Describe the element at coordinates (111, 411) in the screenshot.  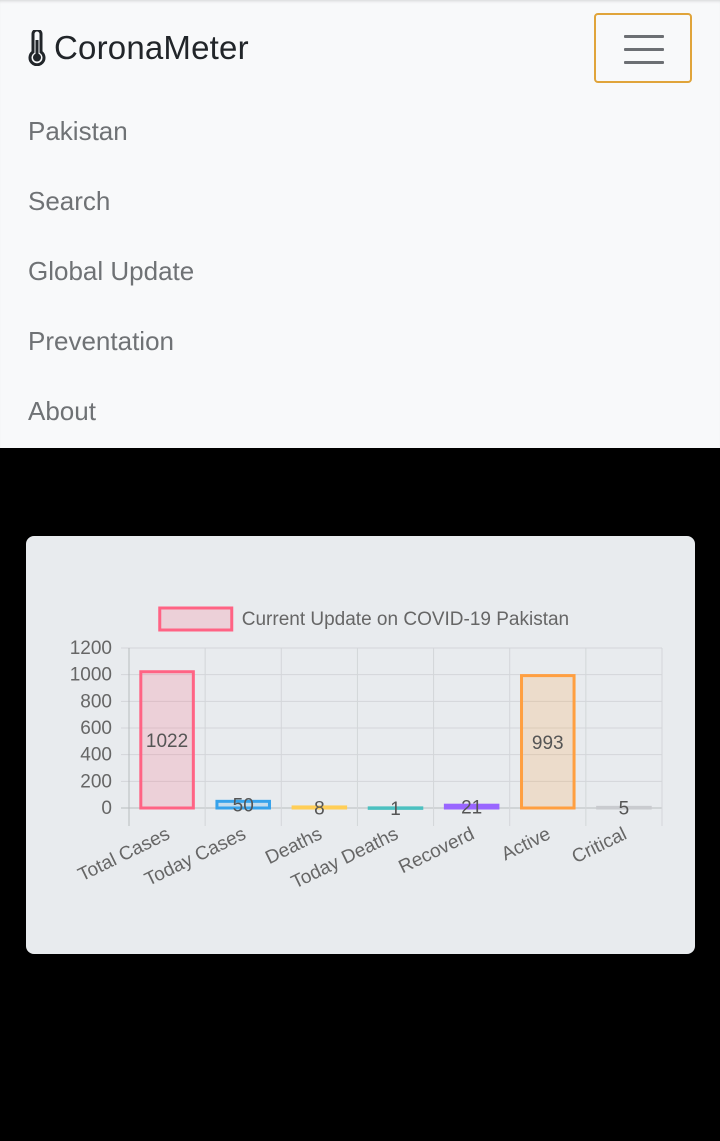
I see `nav-item-about: About` at that location.